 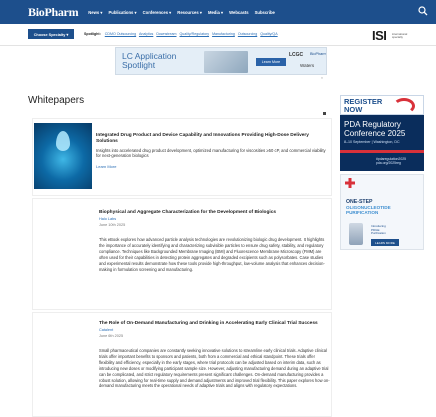 I want to click on whitepaper-author: Catalent, so click(x=106, y=330).